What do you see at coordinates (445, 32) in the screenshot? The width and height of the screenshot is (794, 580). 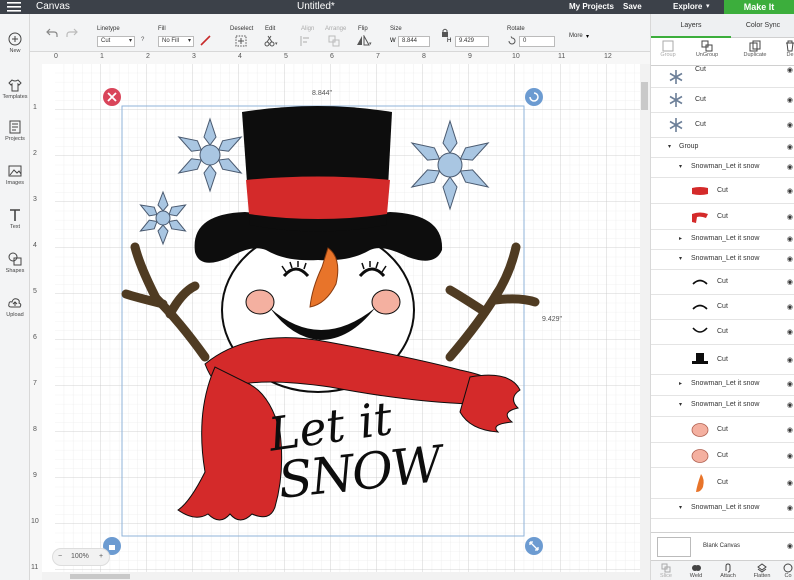 I see `lock-icon` at bounding box center [445, 32].